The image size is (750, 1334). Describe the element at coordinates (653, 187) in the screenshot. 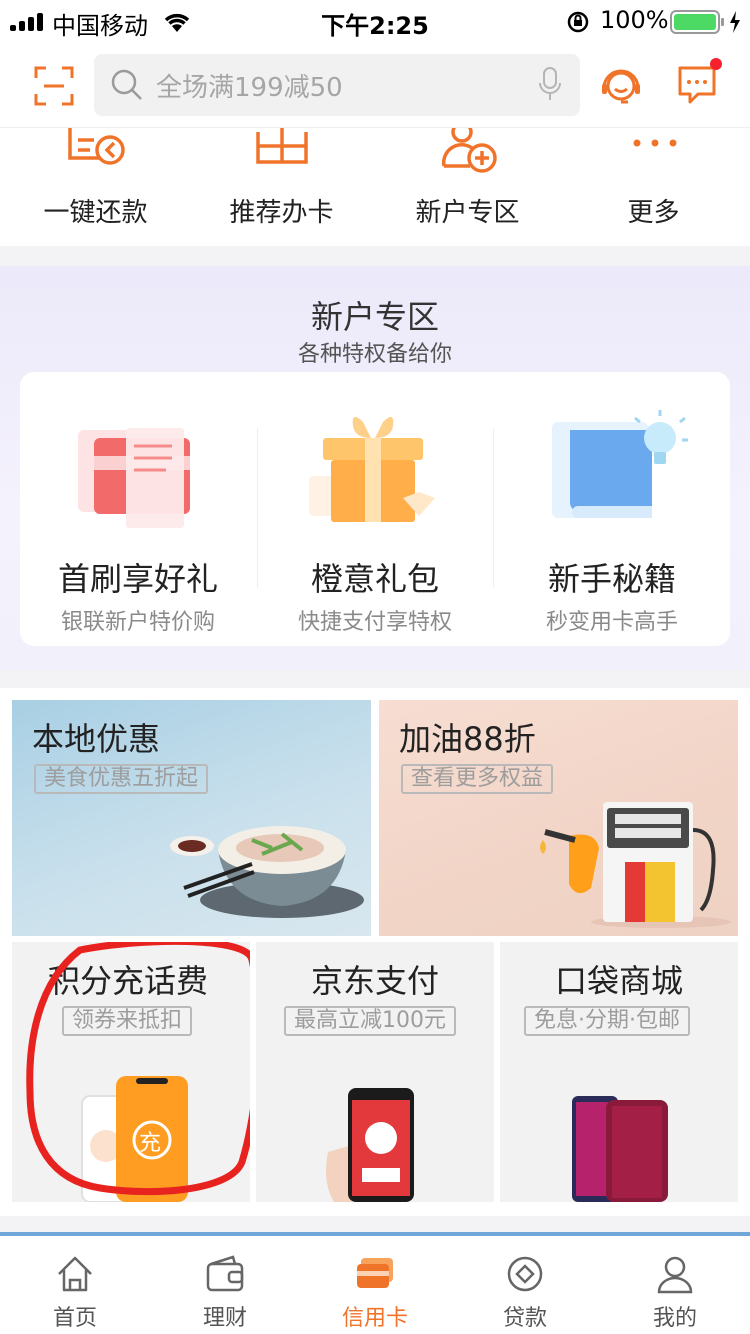

I see `quick-item-more: 更多` at that location.